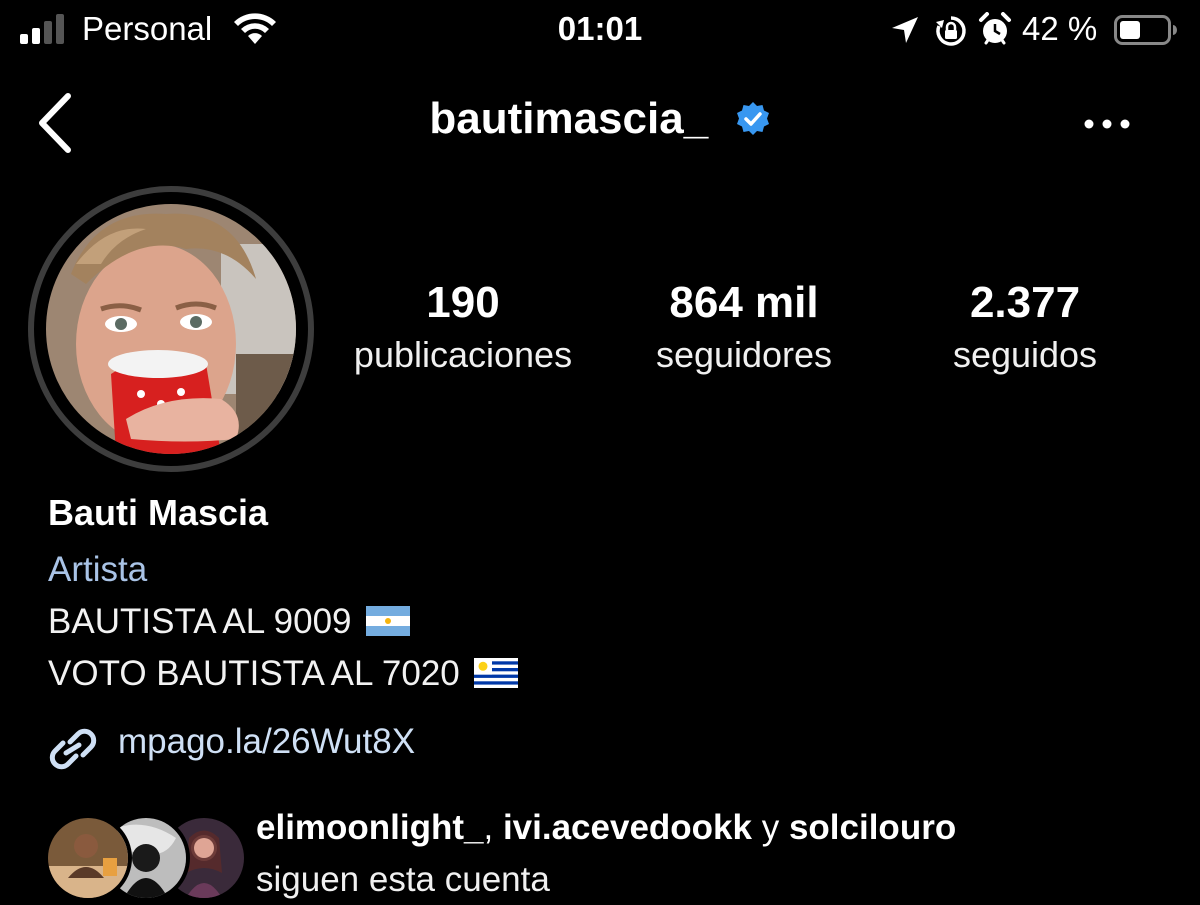  What do you see at coordinates (200, 621) in the screenshot?
I see `bio-line-1-text: BAUTISTA AL 9009` at bounding box center [200, 621].